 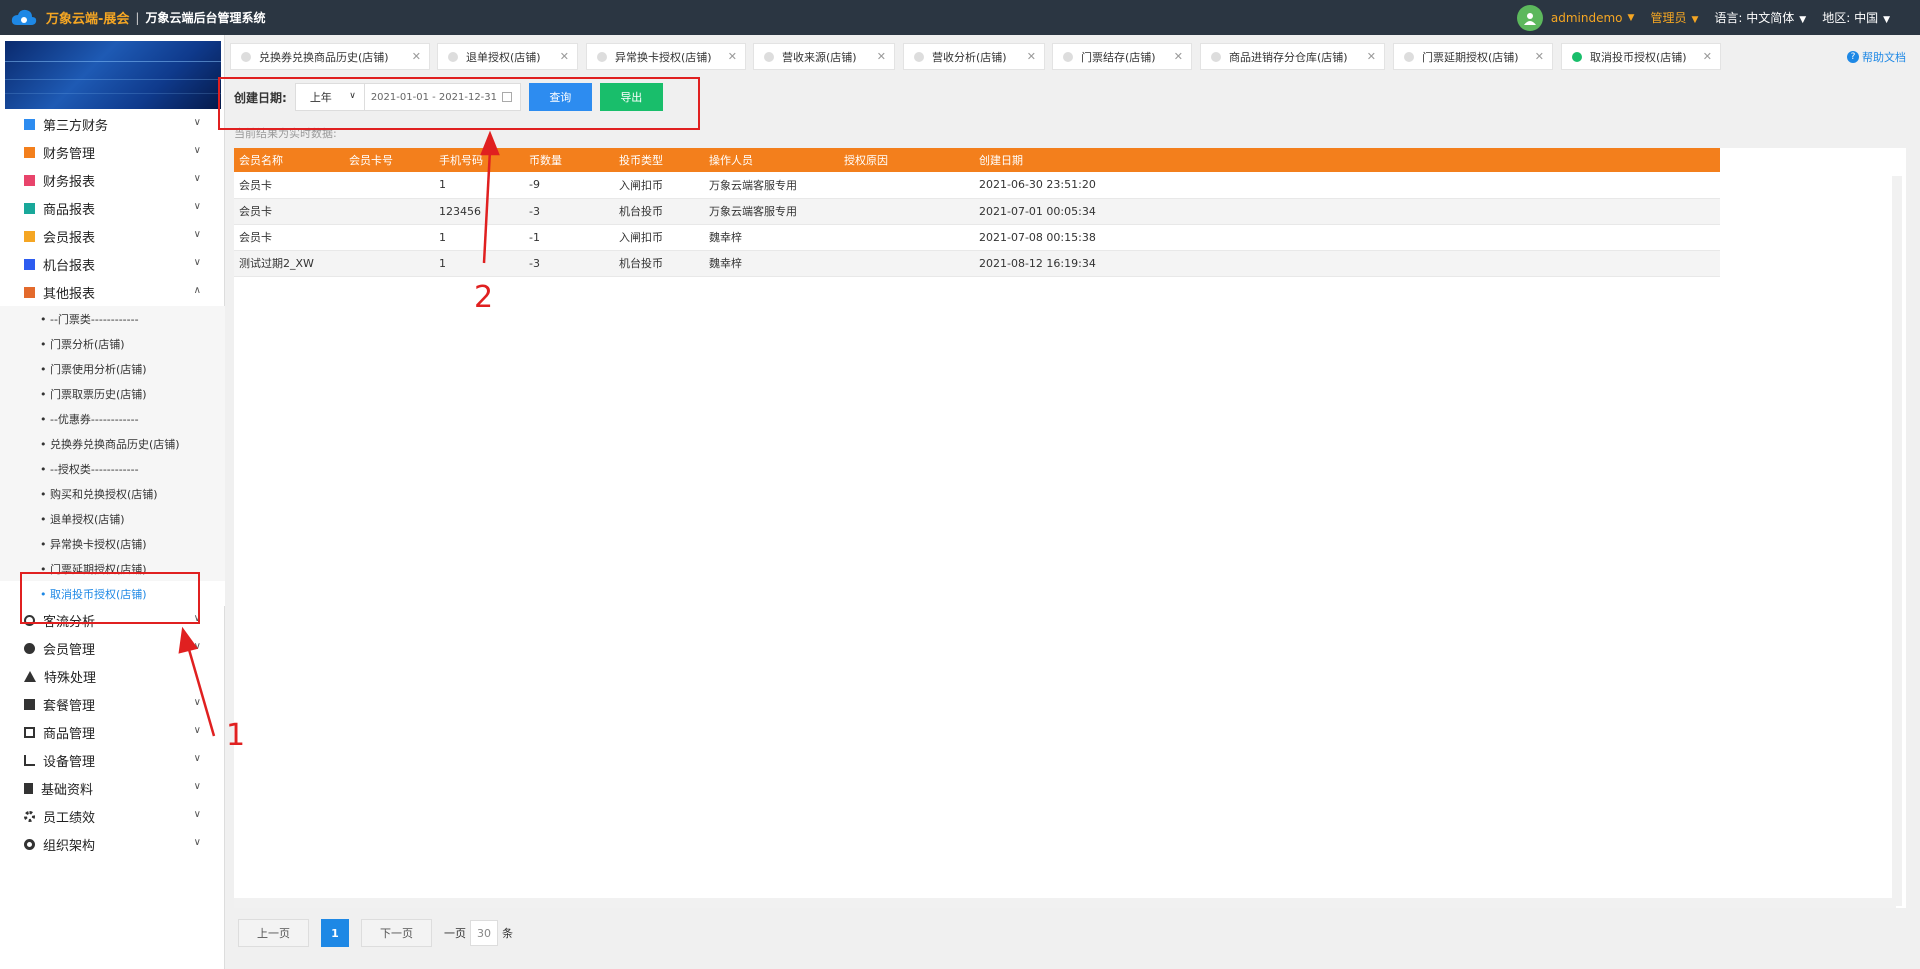 I want to click on logo: 万象云端-展会 | 万象云端后台管理系统, so click(x=137, y=18).